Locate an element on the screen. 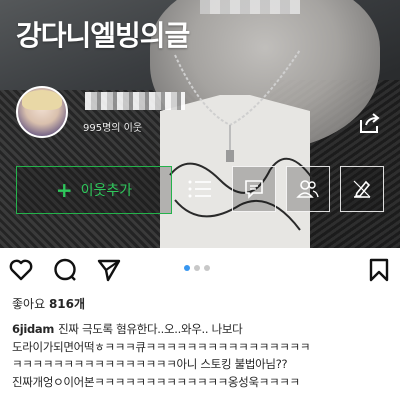 The image size is (400, 400). people-icon is located at coordinates (307, 189).